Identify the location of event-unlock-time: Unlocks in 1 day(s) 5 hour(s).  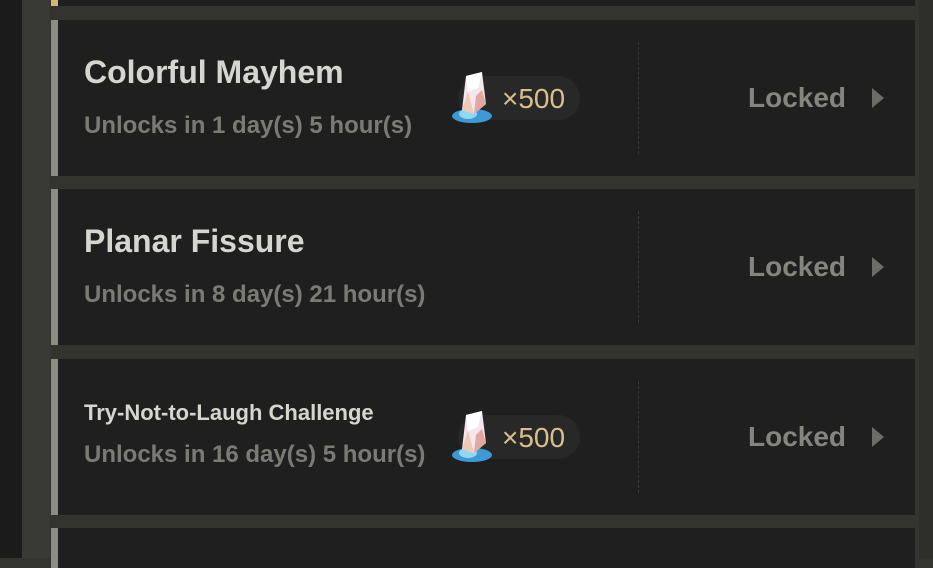
(248, 125).